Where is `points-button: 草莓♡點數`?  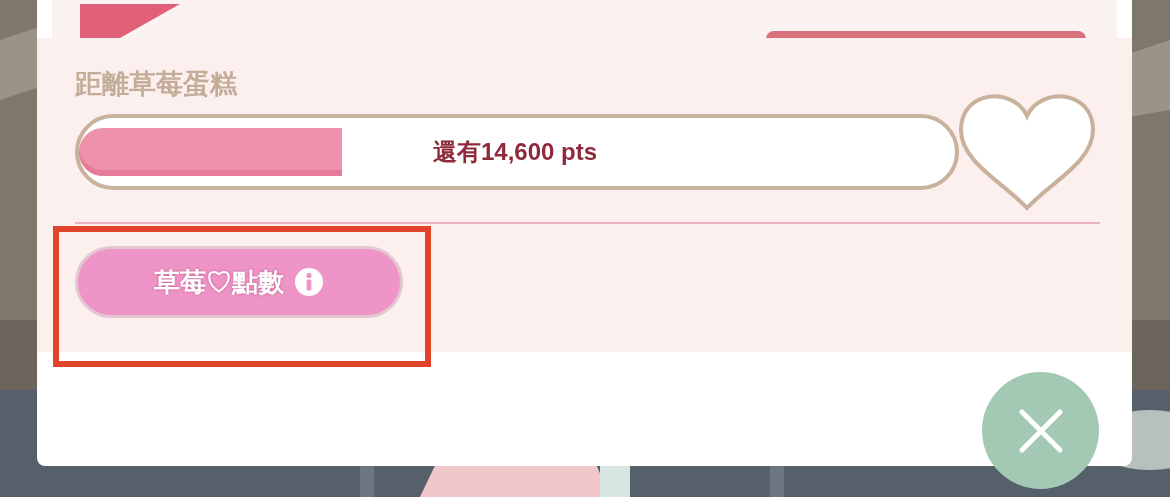
points-button: 草莓♡點數 is located at coordinates (239, 282).